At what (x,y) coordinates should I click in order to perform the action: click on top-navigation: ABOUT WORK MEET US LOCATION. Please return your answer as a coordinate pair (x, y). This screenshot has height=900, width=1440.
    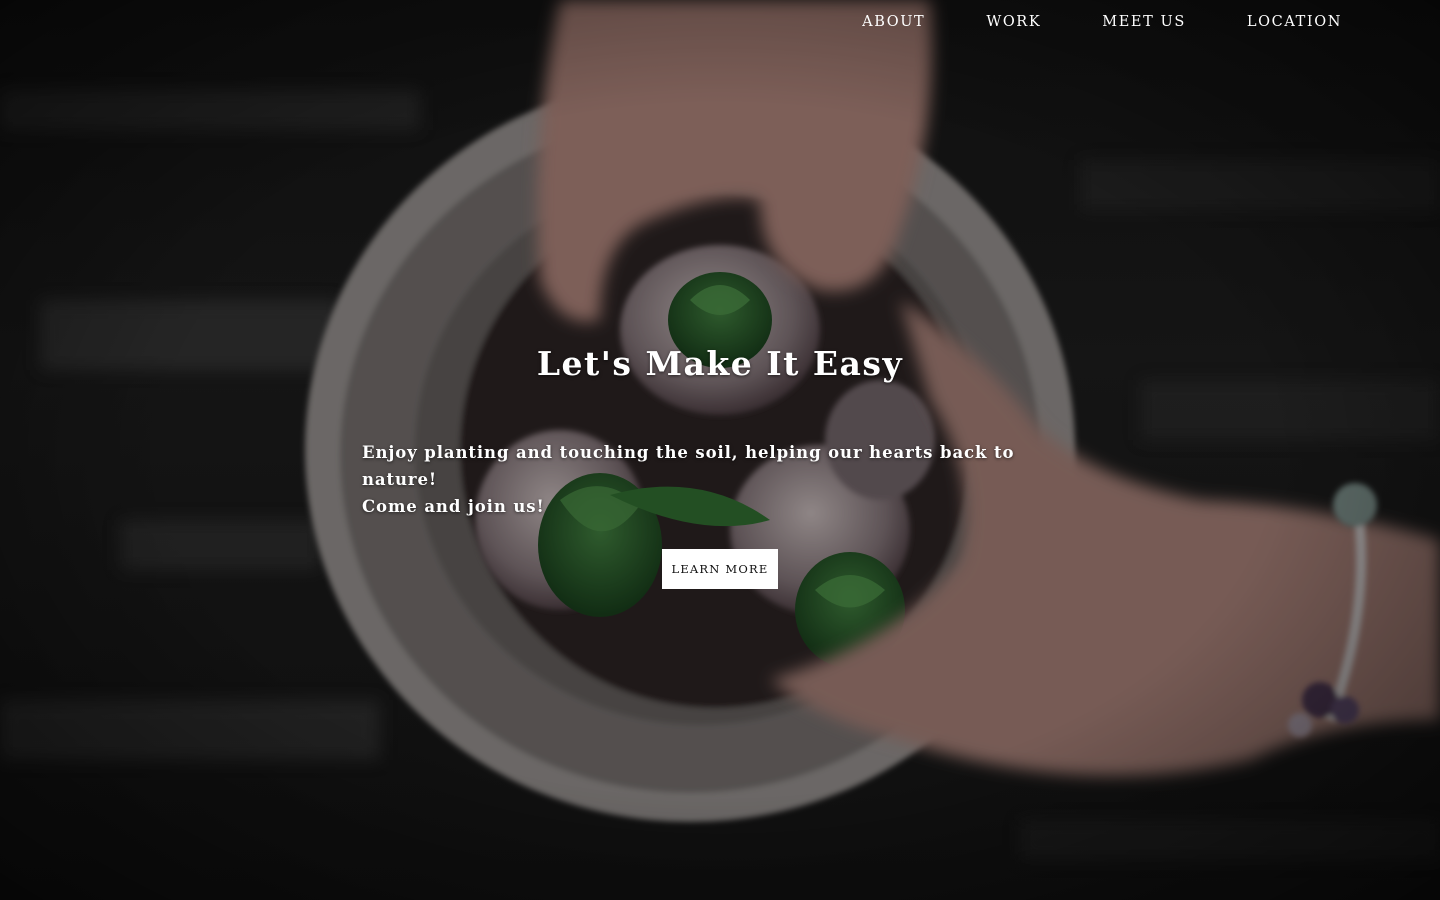
    Looking at the image, I should click on (1102, 22).